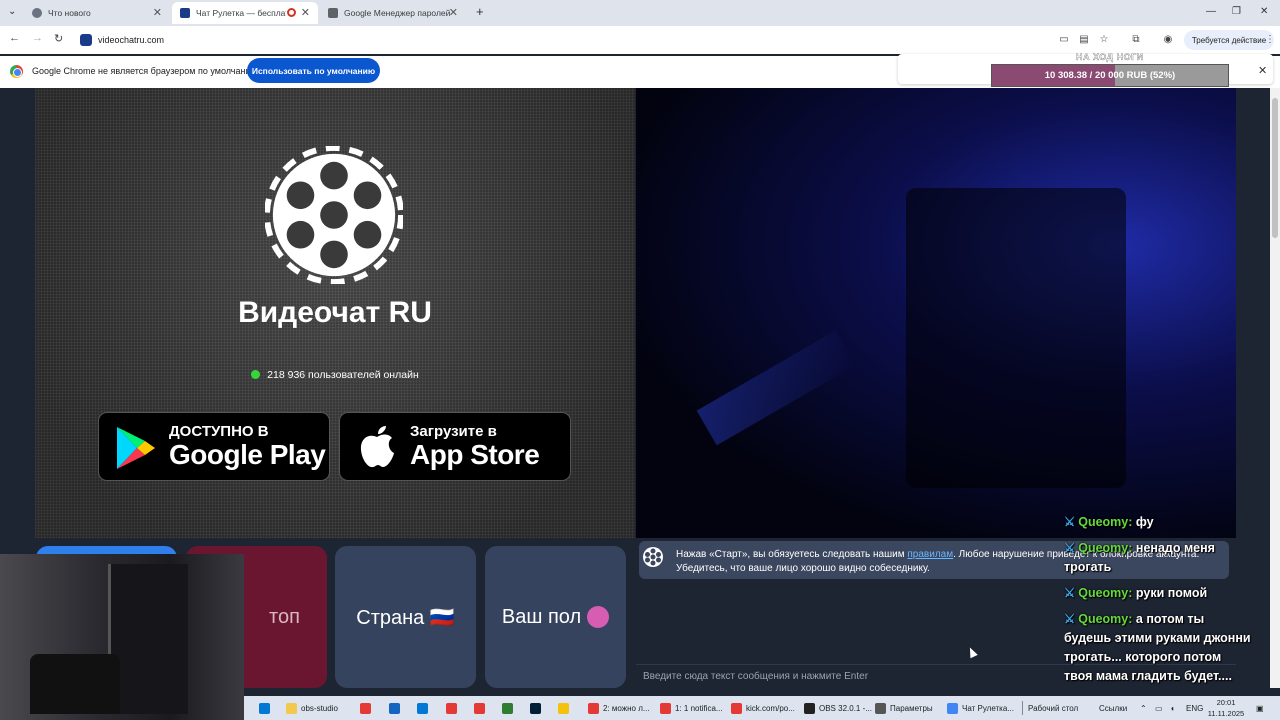 This screenshot has width=1280, height=720. Describe the element at coordinates (1168, 40) in the screenshot. I see `profile-icon: ◉` at that location.